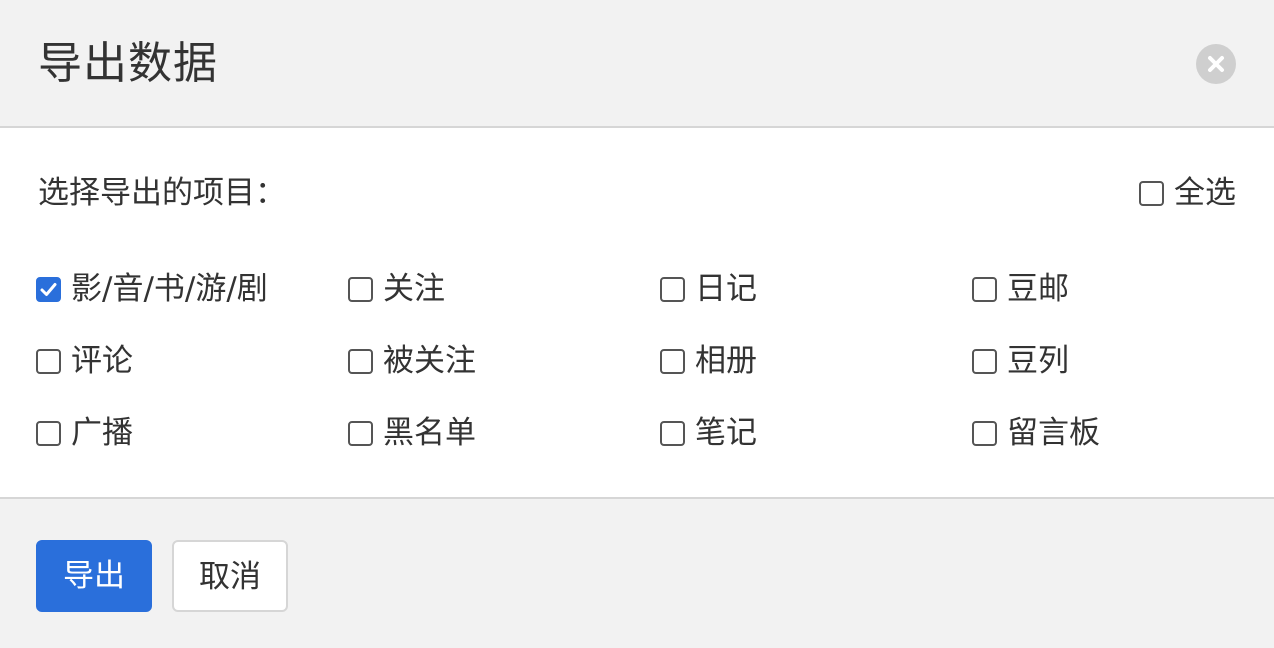 The height and width of the screenshot is (648, 1274). Describe the element at coordinates (726, 289) in the screenshot. I see `option-label: 日记` at that location.